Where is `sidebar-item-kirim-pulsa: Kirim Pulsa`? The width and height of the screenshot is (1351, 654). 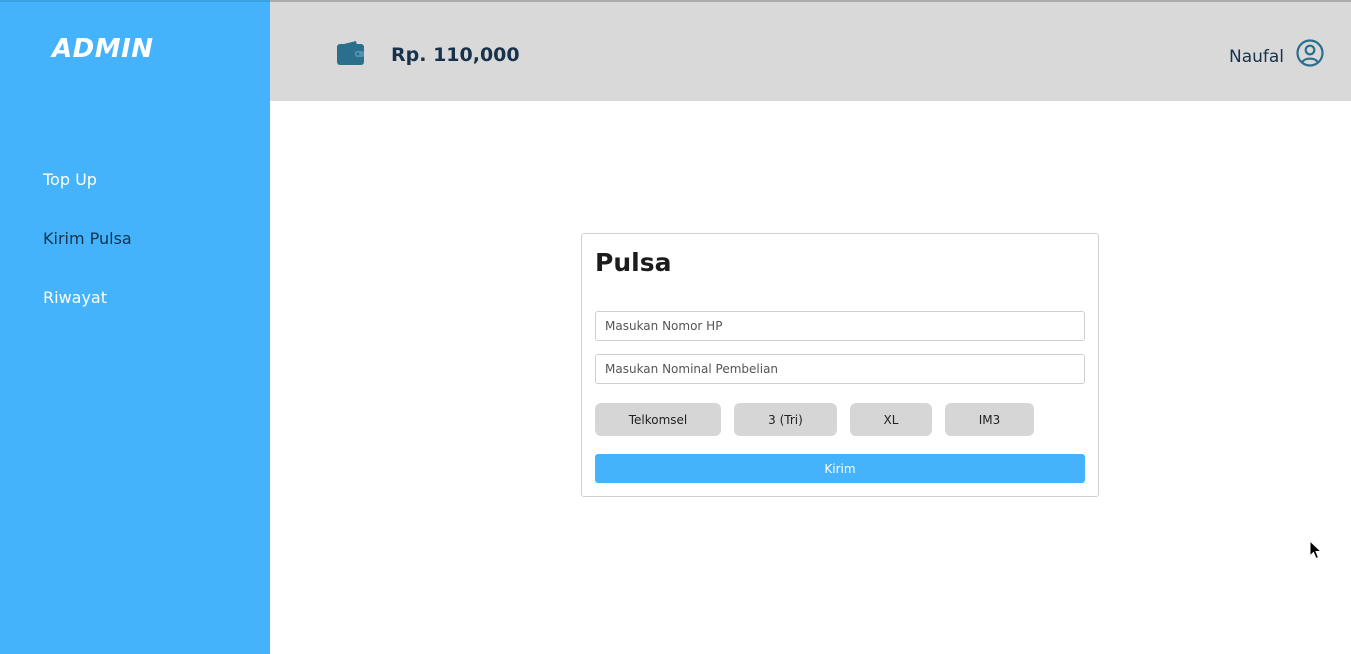 sidebar-item-kirim-pulsa: Kirim Pulsa is located at coordinates (87, 238).